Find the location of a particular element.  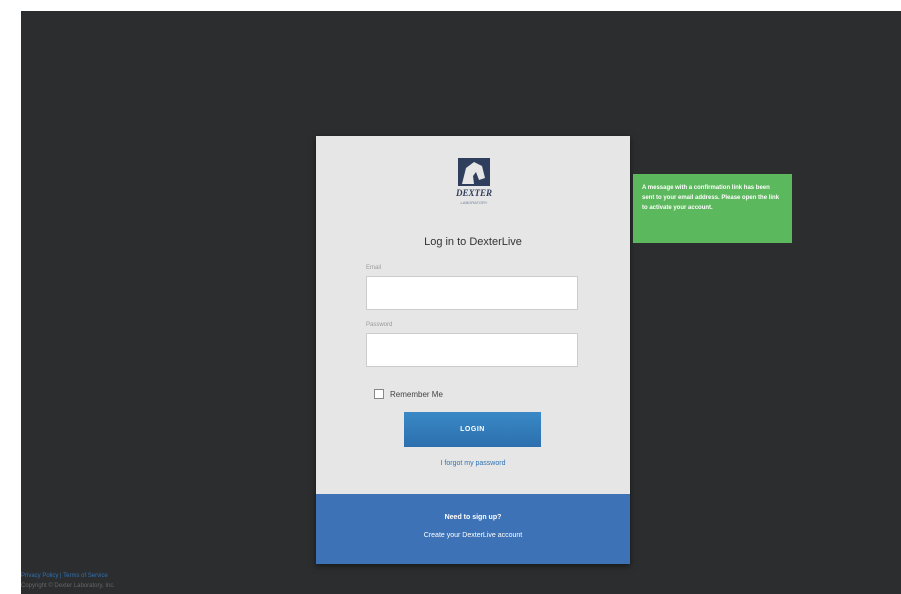

login-button: LOGIN is located at coordinates (472, 429).